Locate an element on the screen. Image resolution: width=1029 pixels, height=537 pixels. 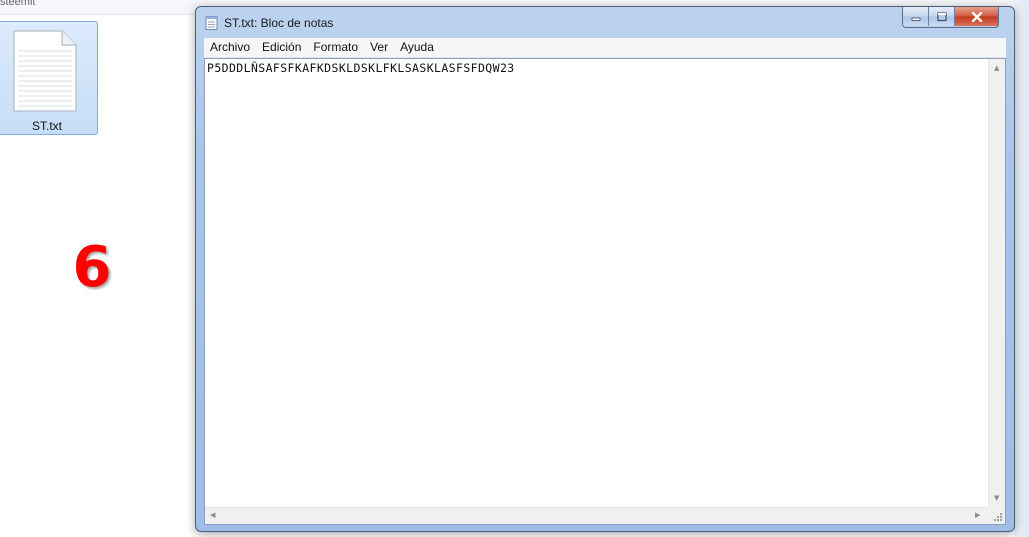
minimize-icon is located at coordinates (915, 19).